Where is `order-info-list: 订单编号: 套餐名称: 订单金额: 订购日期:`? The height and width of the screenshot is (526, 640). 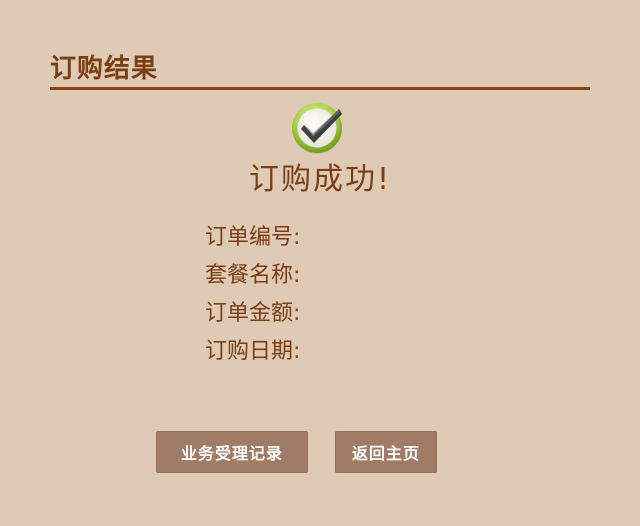
order-info-list: 订单编号: 套餐名称: 订单金额: 订购日期: is located at coordinates (255, 298).